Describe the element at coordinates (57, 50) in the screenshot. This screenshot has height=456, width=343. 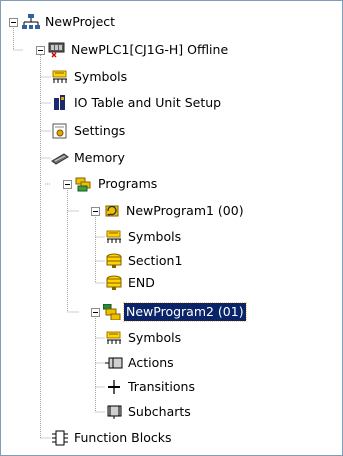
I see `plc-offline-icon` at that location.